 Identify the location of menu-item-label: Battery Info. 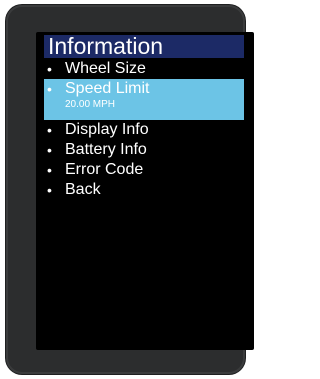
(106, 149).